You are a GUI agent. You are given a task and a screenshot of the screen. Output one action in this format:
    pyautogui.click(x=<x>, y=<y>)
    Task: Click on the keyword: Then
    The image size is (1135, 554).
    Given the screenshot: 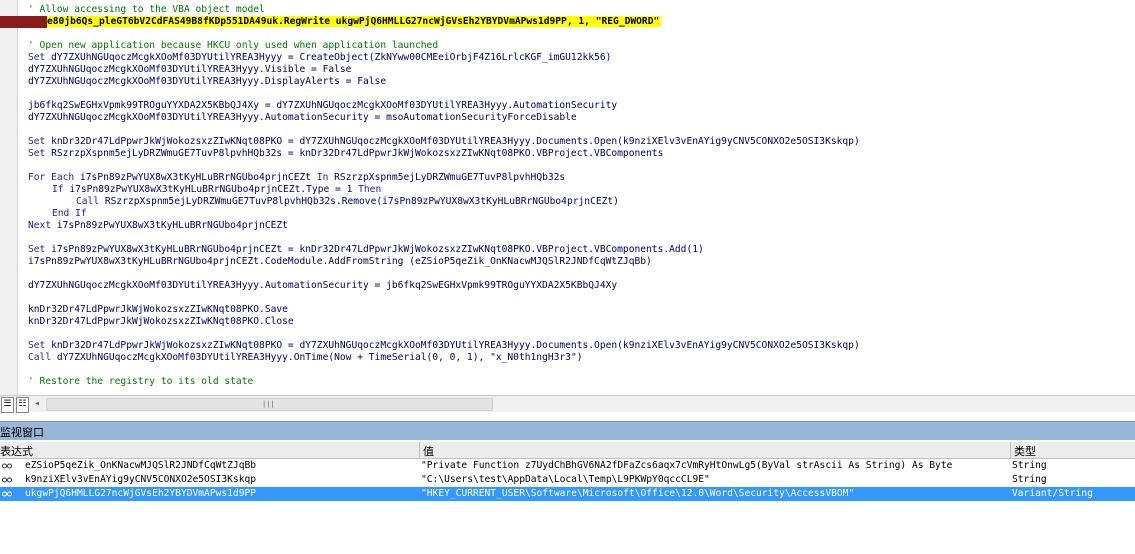 What is the action you would take?
    pyautogui.click(x=367, y=189)
    